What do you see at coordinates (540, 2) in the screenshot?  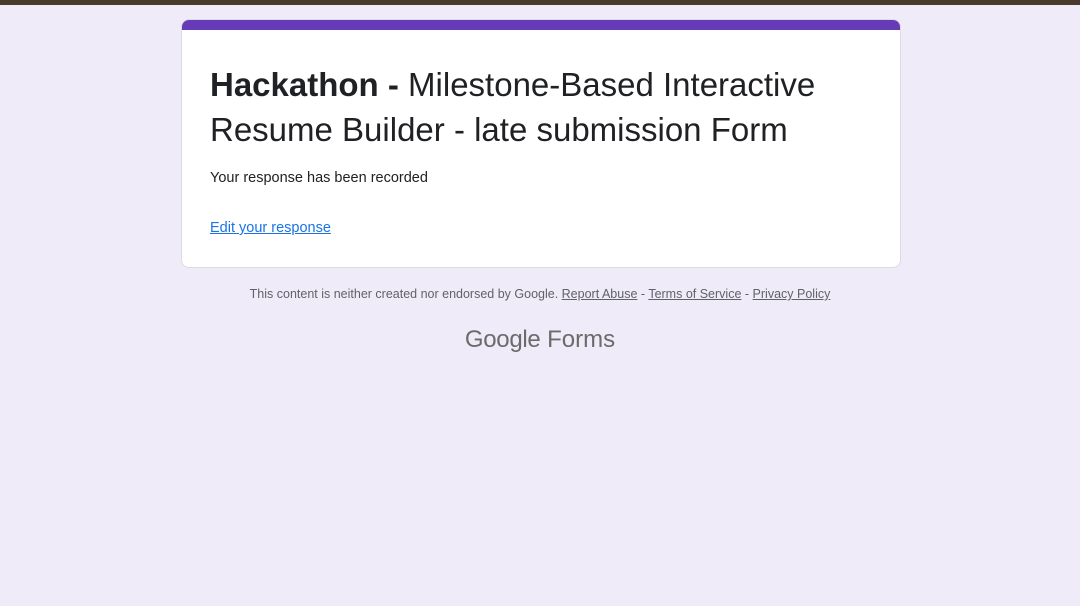 I see `top-strip` at bounding box center [540, 2].